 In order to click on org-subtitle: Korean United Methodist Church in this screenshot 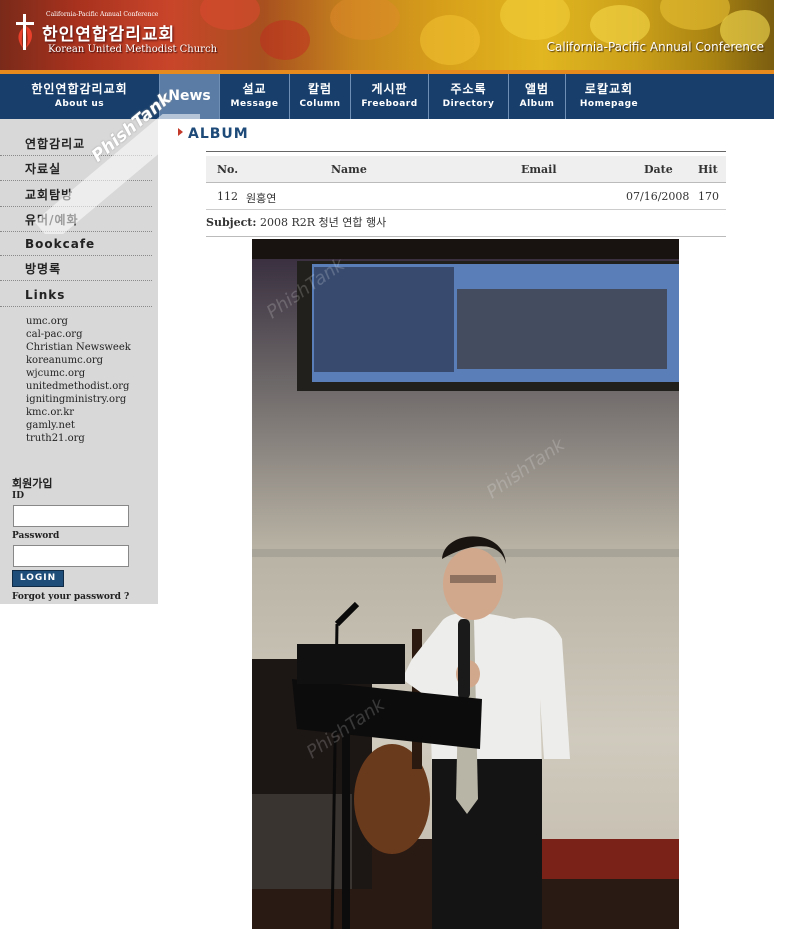, I will do `click(133, 49)`.